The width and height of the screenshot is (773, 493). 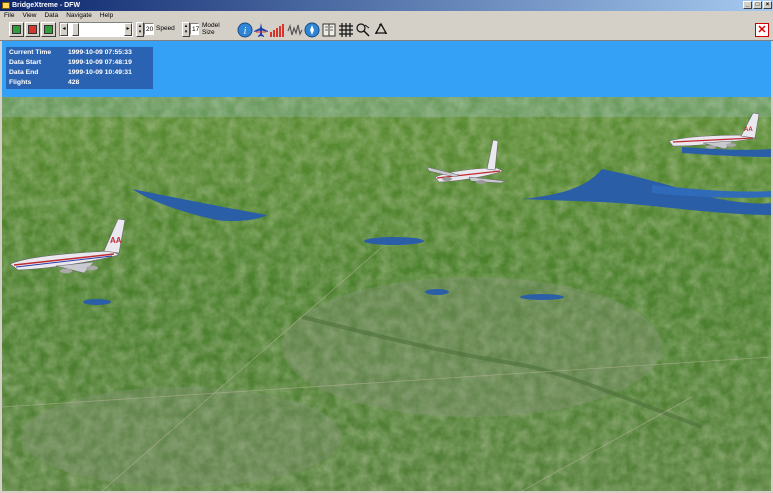 I want to click on airplane-button, so click(x=261, y=30).